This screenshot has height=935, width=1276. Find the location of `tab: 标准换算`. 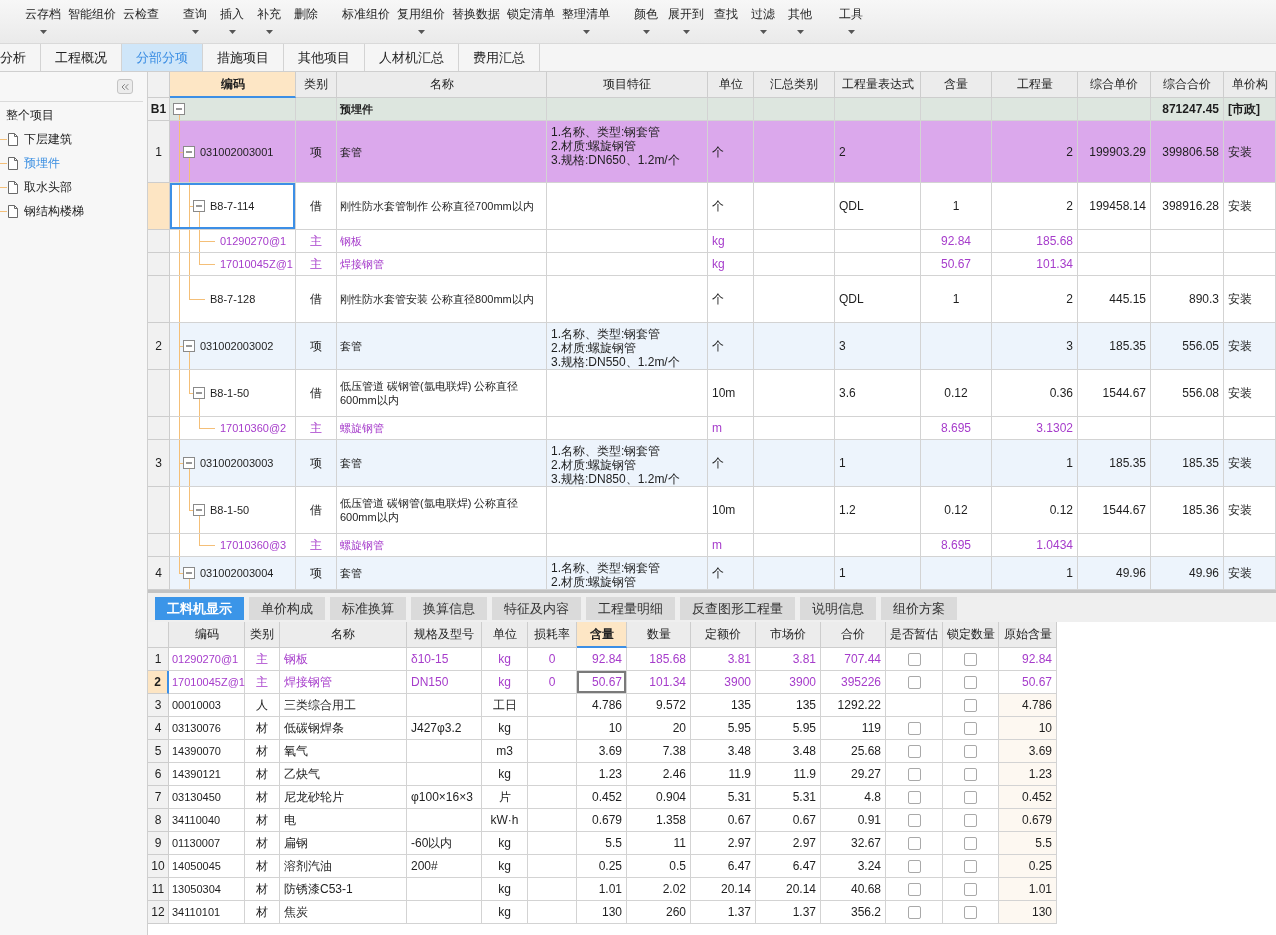

tab: 标准换算 is located at coordinates (368, 608).